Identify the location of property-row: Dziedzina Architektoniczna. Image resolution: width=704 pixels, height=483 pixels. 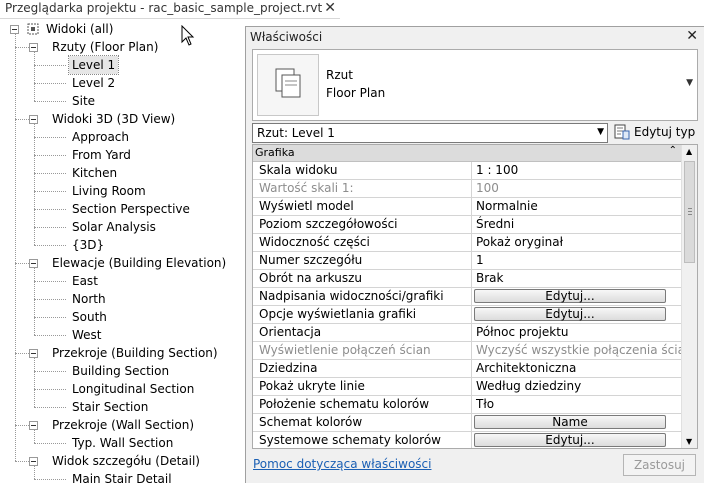
(467, 369).